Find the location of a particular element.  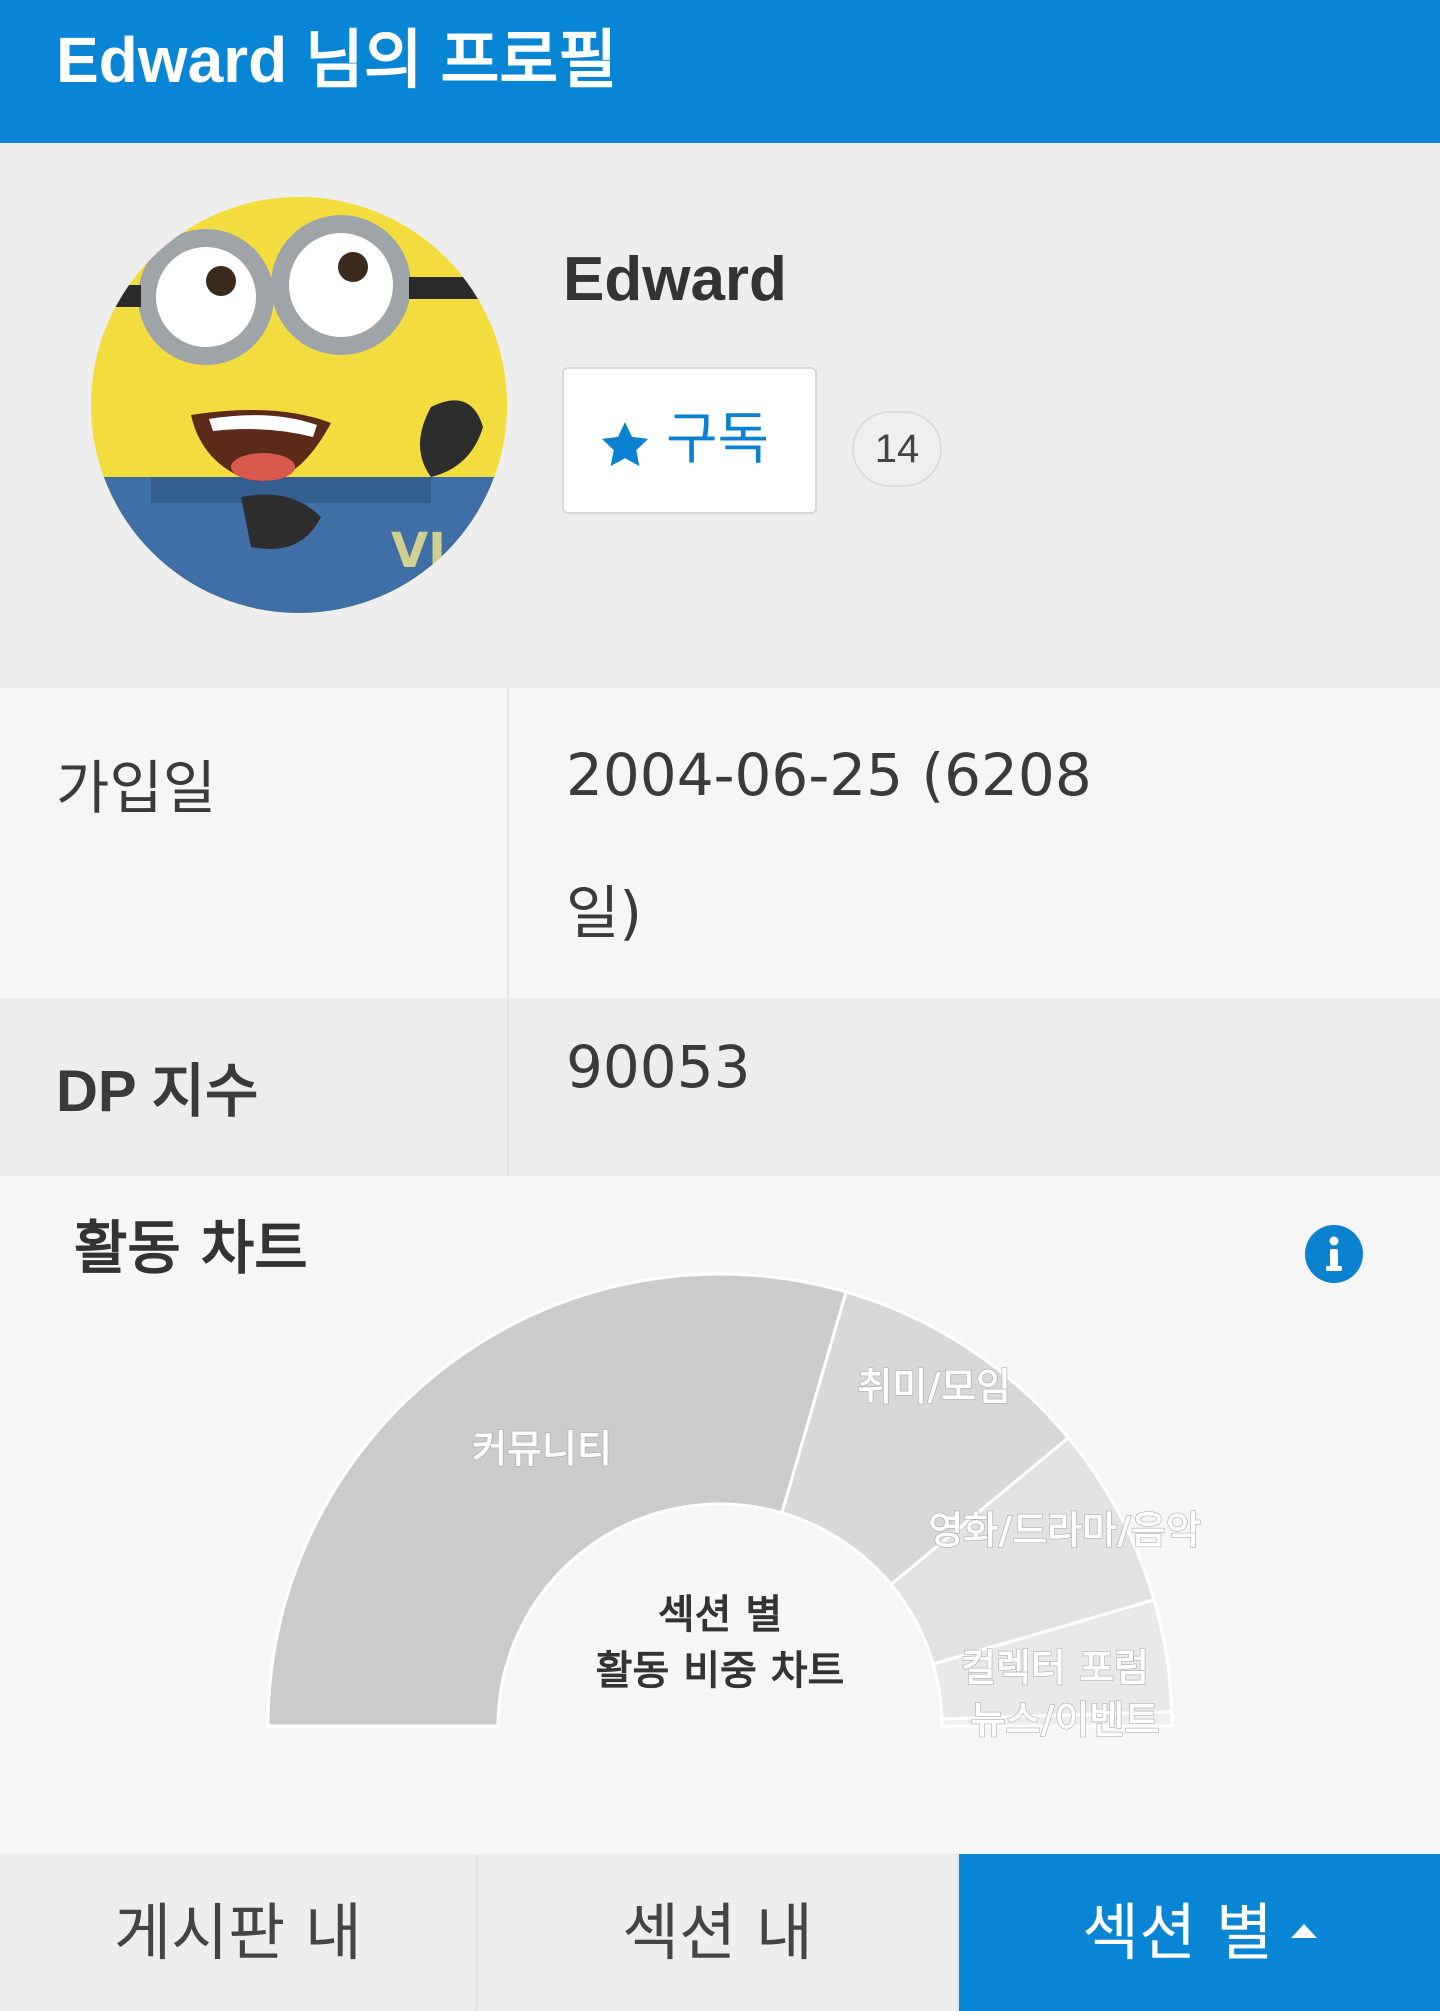

dp-score-row: DP 지수 90053 is located at coordinates (720, 1087).